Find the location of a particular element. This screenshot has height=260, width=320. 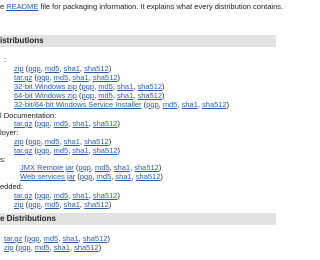

download-link: JMX Remote jar is located at coordinates (47, 167).